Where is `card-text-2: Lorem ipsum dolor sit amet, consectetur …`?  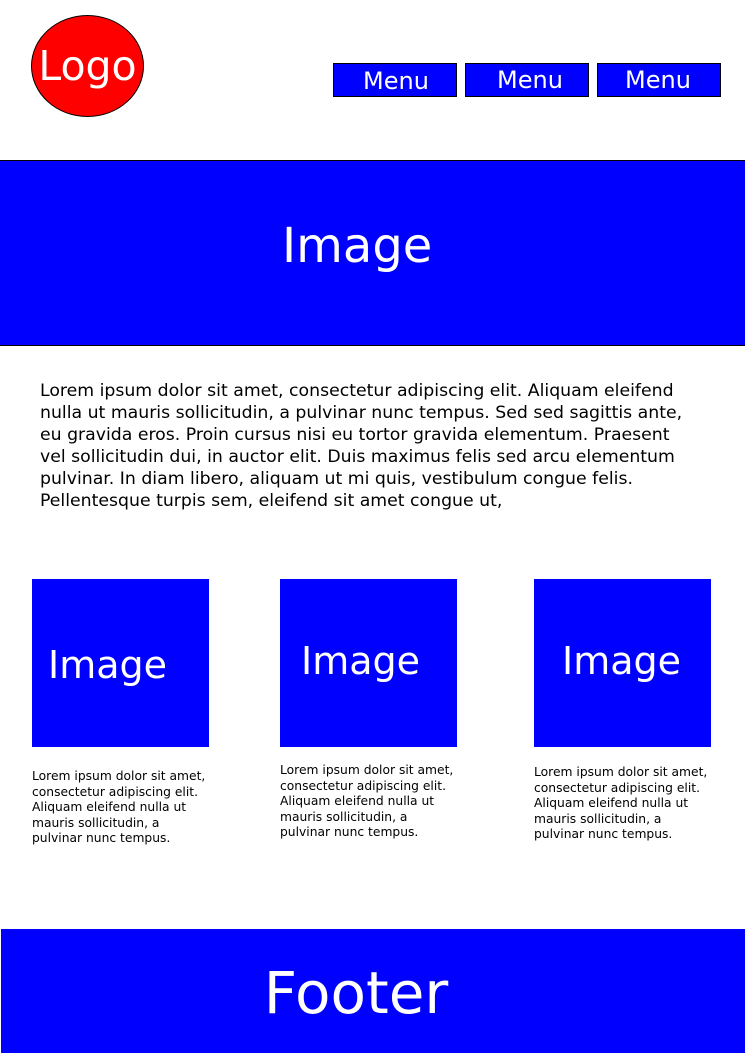 card-text-2: Lorem ipsum dolor sit amet, consectetur … is located at coordinates (367, 801).